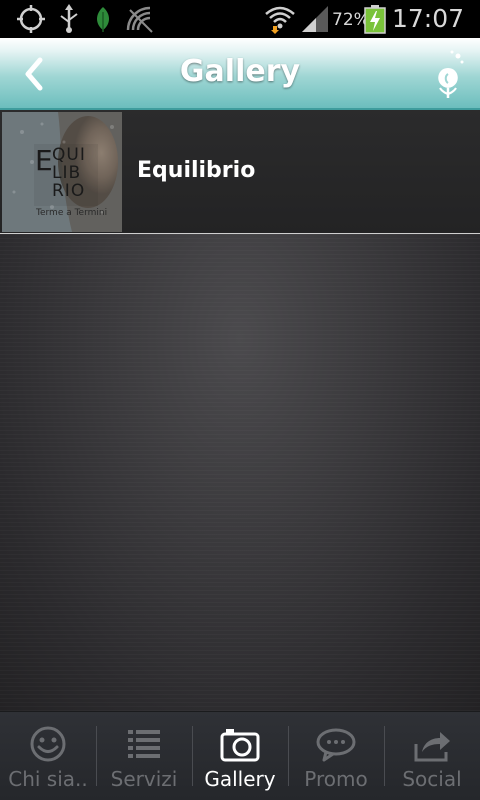  What do you see at coordinates (240, 745) in the screenshot?
I see `camera-icon` at bounding box center [240, 745].